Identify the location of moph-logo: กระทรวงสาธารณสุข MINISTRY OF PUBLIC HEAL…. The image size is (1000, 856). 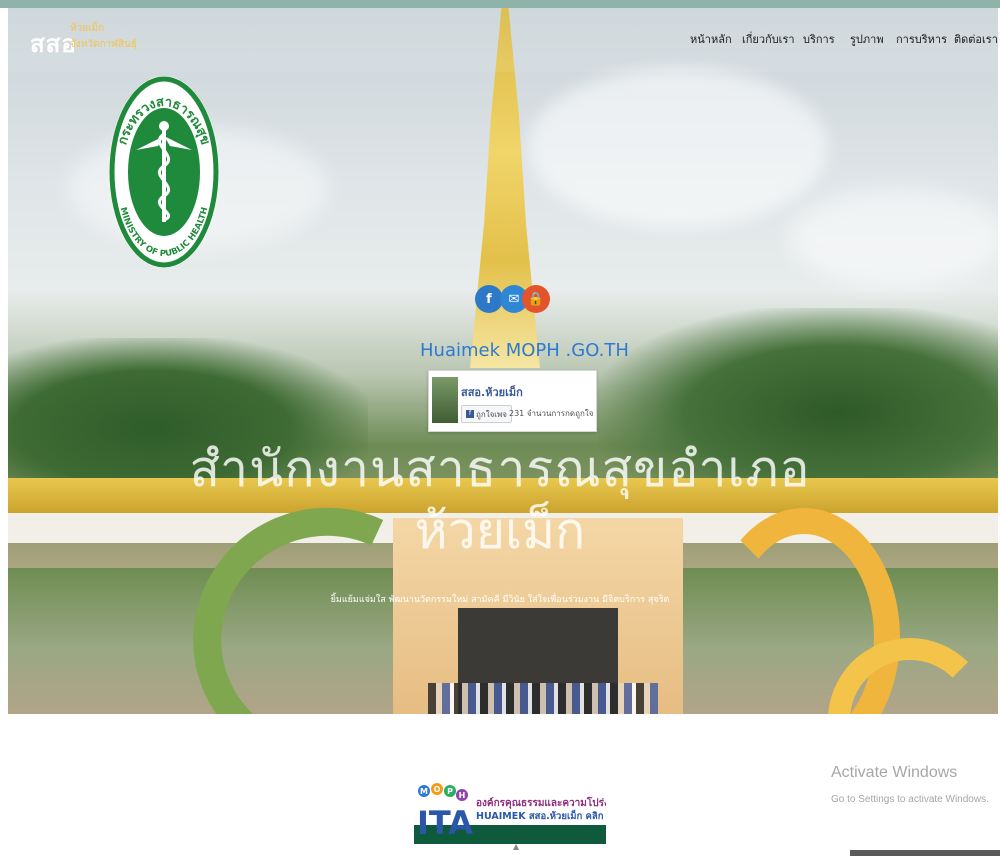
(164, 172).